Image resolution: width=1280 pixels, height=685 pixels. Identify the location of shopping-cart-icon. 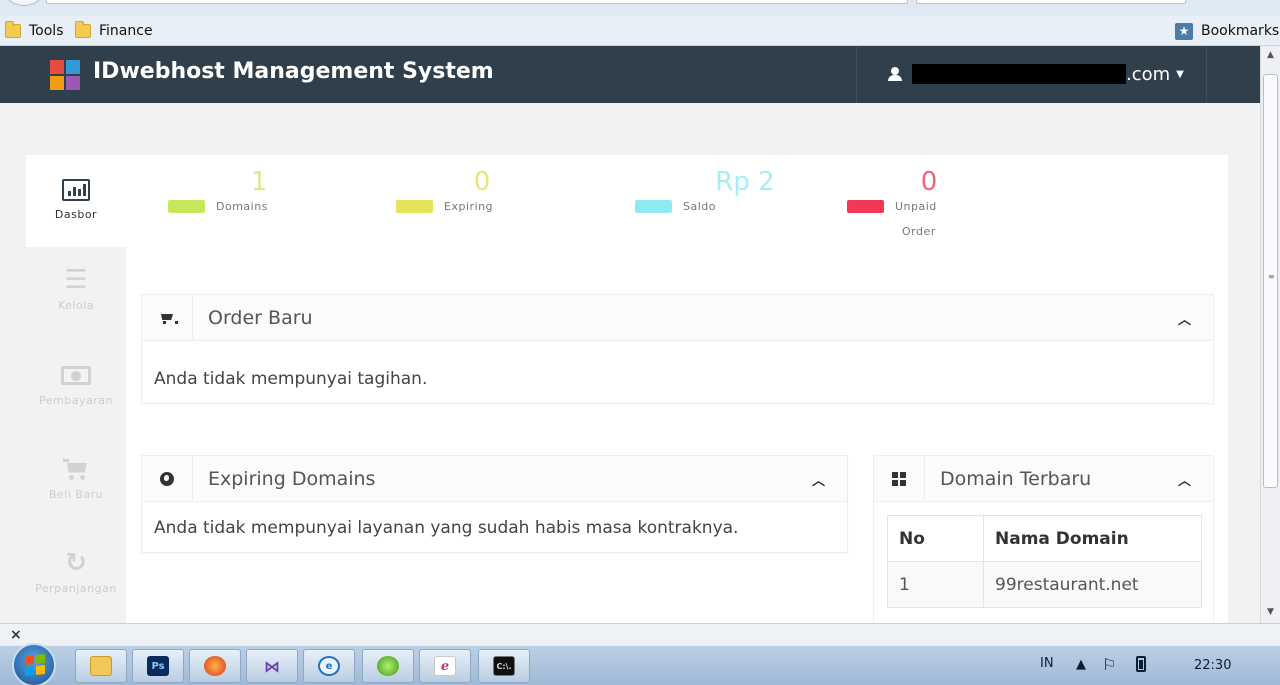
(167, 318).